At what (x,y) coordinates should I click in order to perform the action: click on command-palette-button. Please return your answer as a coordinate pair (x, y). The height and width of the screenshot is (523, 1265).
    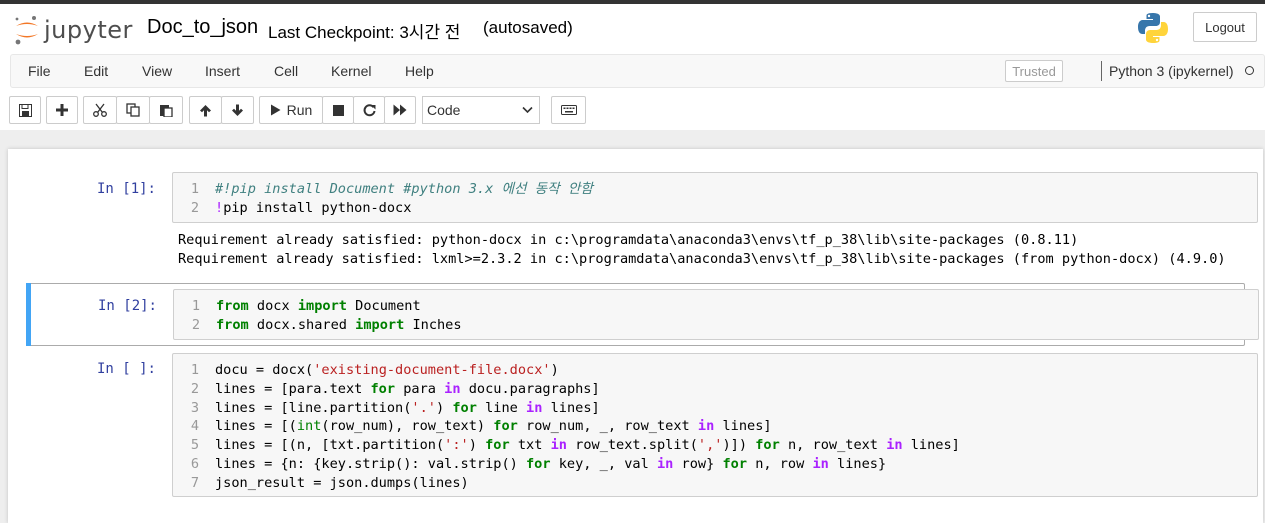
    Looking at the image, I should click on (568, 110).